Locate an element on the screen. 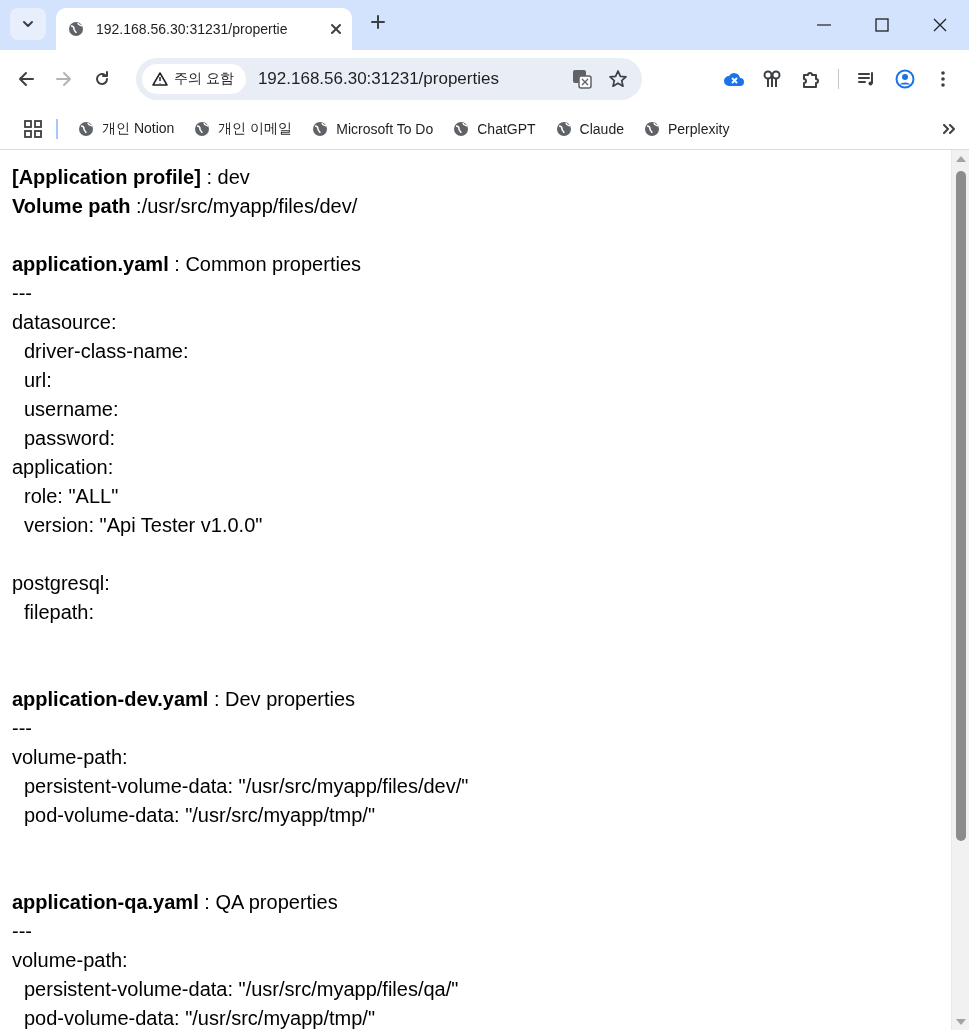 Image resolution: width=969 pixels, height=1030 pixels. close-icon is located at coordinates (336, 29).